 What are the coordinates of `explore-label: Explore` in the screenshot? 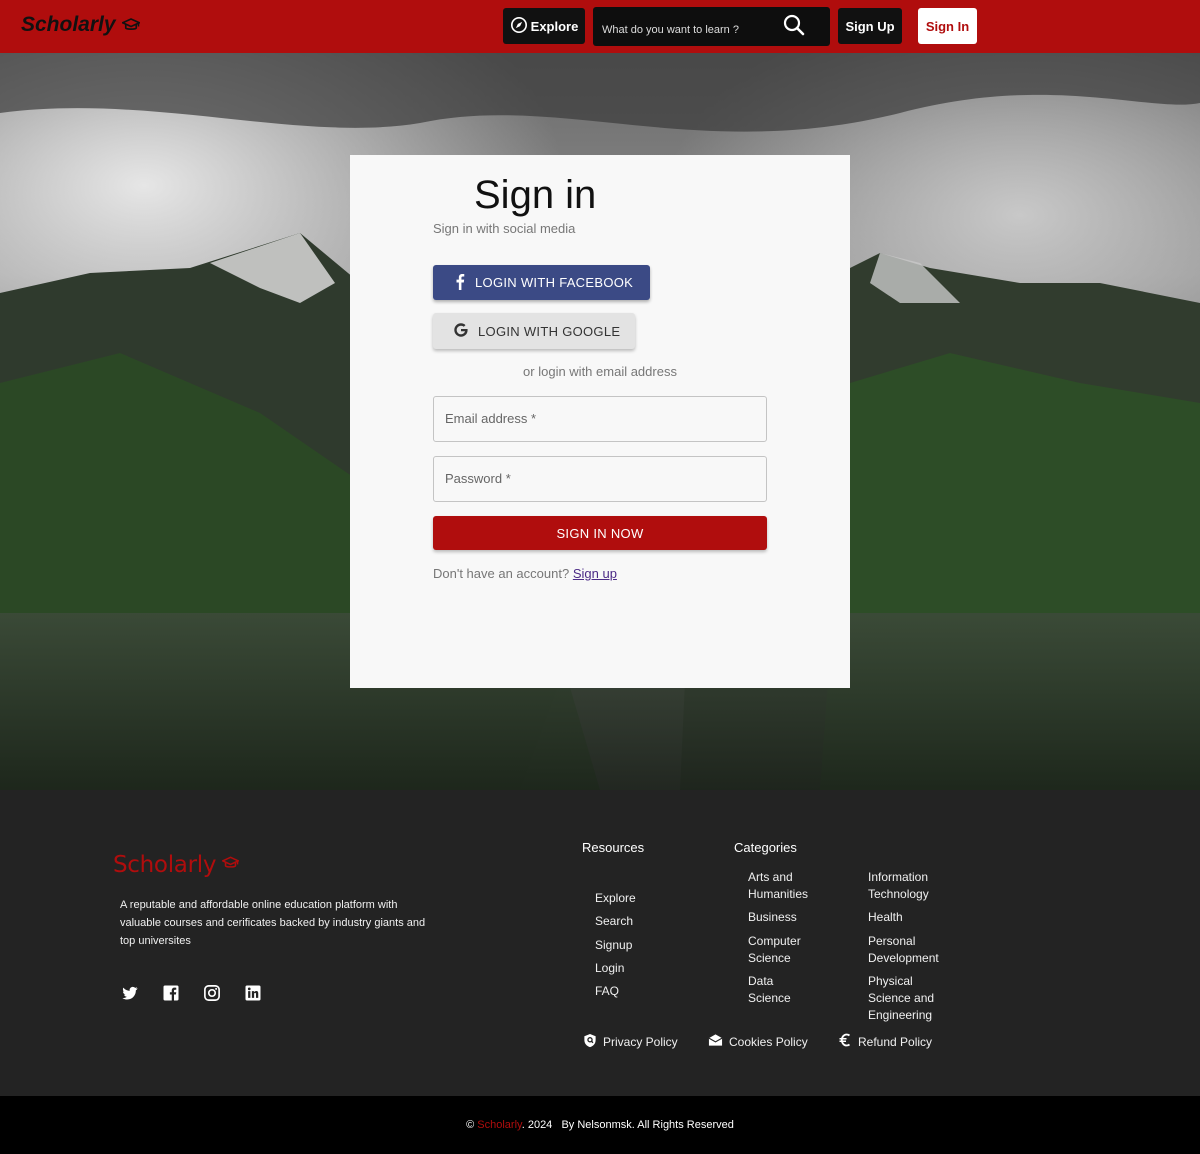 It's located at (554, 26).